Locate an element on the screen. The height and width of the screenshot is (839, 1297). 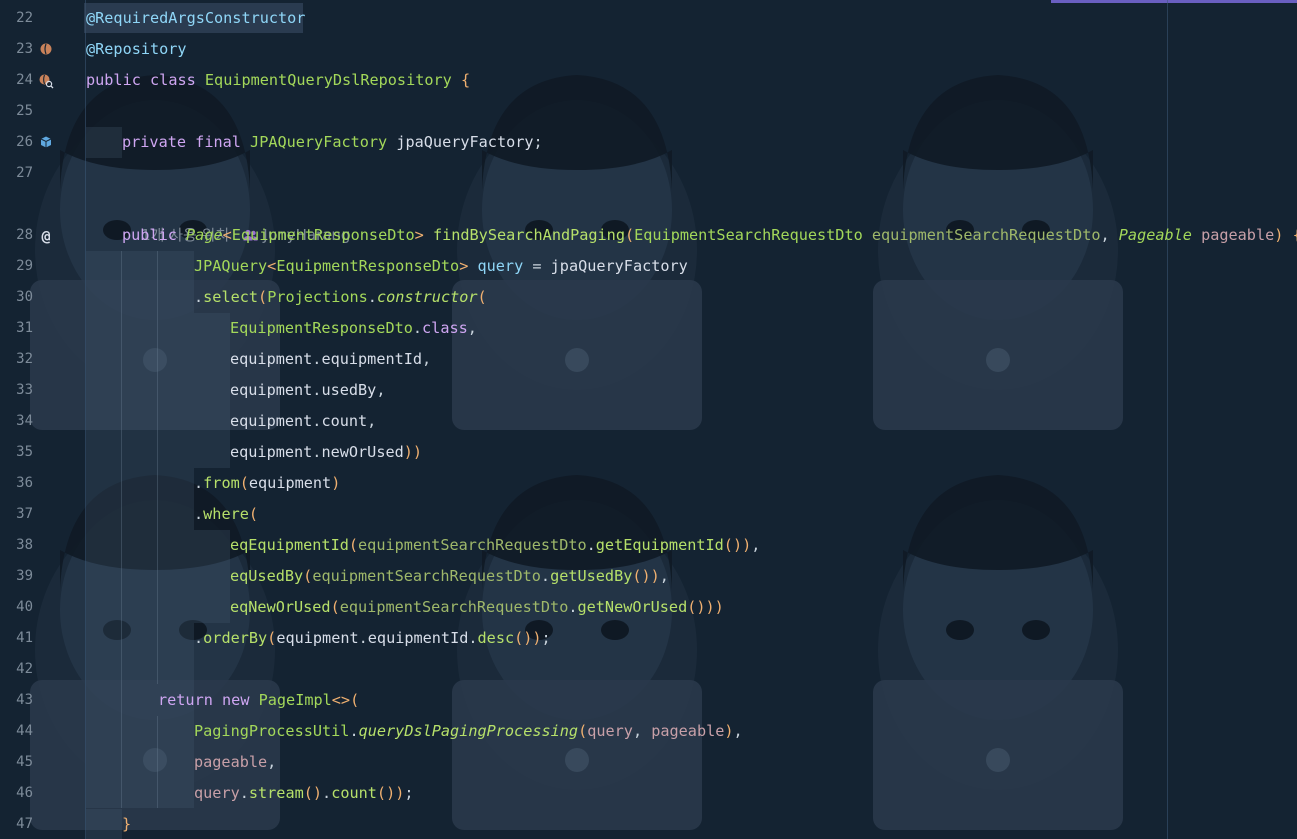
bean-icon is located at coordinates (46, 50).